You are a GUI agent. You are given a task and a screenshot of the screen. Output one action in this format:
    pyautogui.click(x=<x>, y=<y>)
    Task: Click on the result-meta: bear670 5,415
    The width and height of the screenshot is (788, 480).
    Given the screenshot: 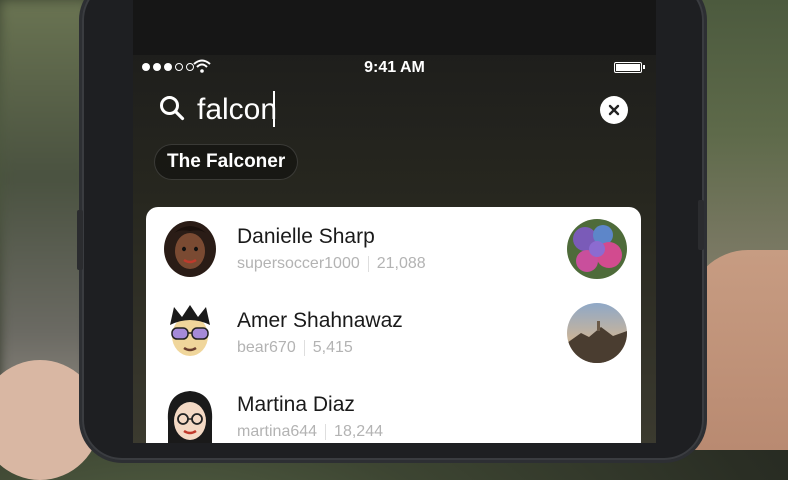 What is the action you would take?
    pyautogui.click(x=295, y=348)
    